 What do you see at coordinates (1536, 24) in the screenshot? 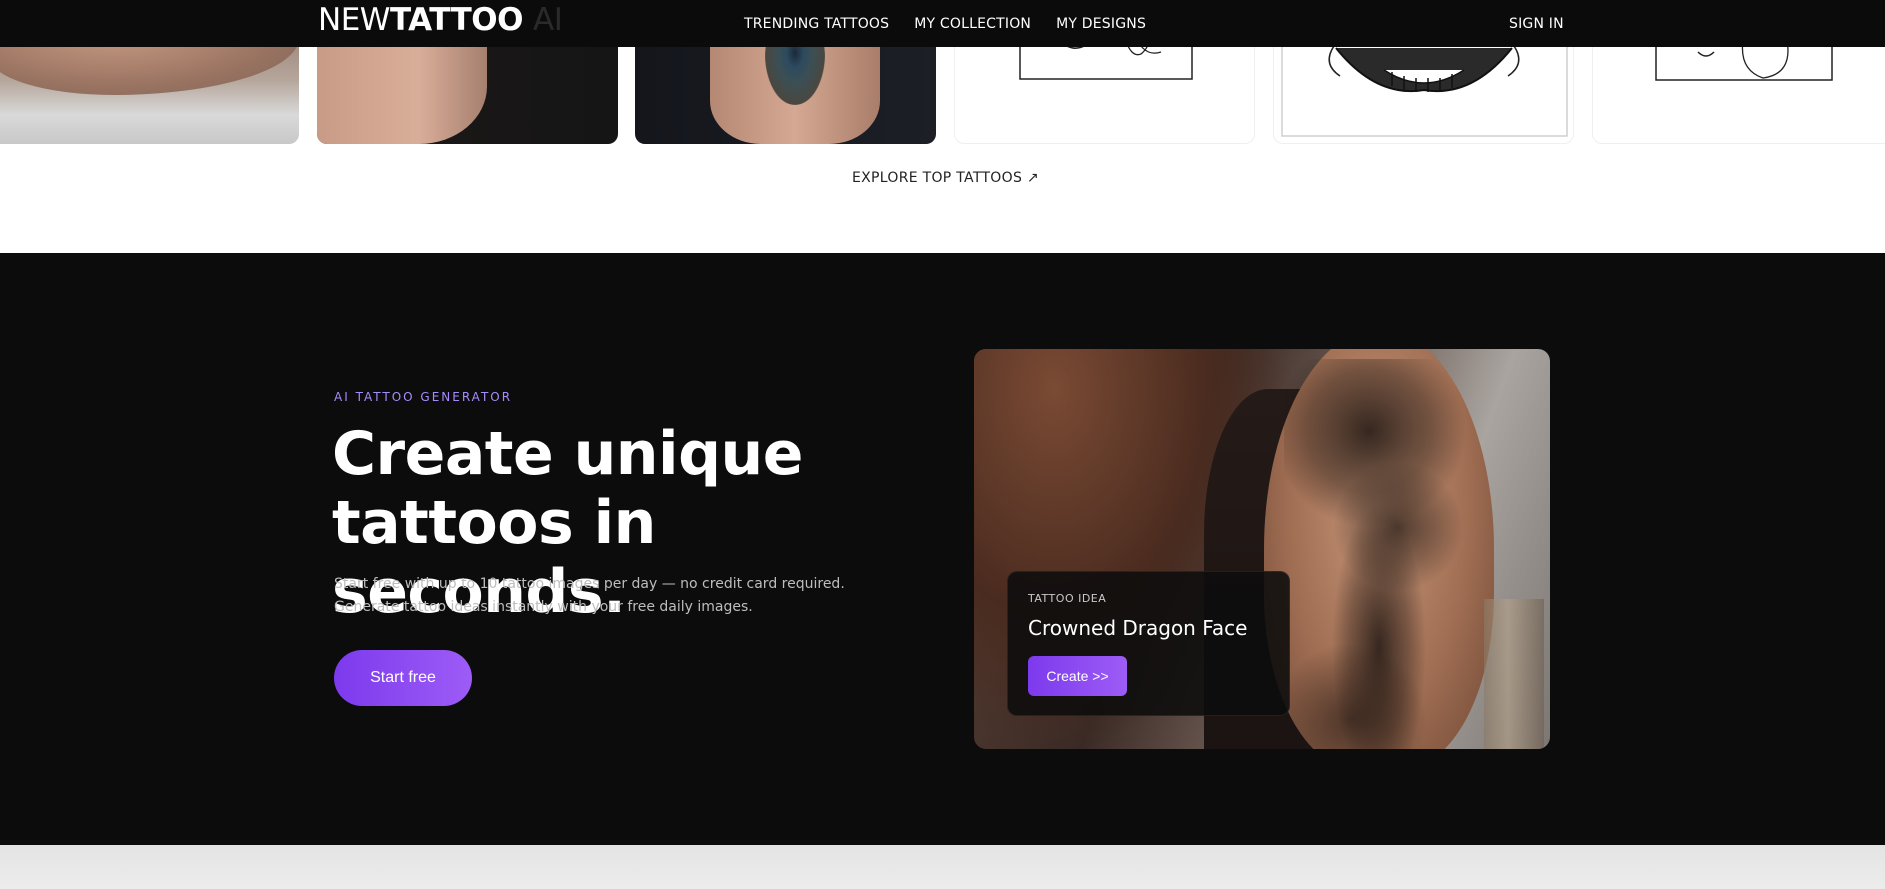
I see `sign-in-link: SIGN IN` at bounding box center [1536, 24].